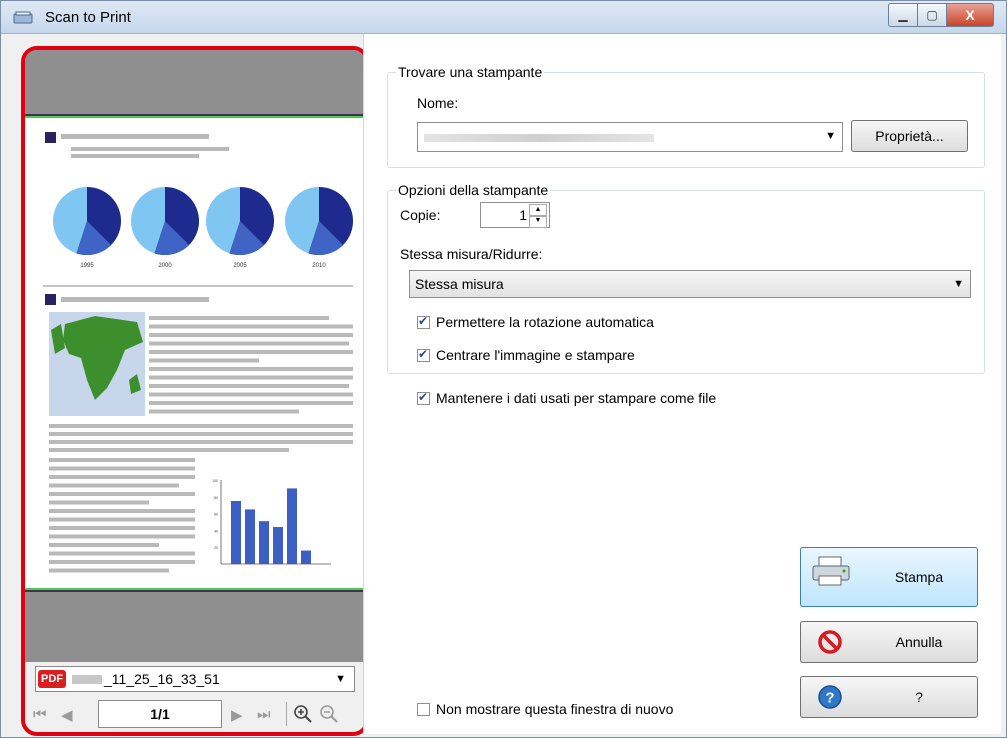 This screenshot has height=738, width=1007. Describe the element at coordinates (40, 714) in the screenshot. I see `first-page-icon: ⏮` at that location.